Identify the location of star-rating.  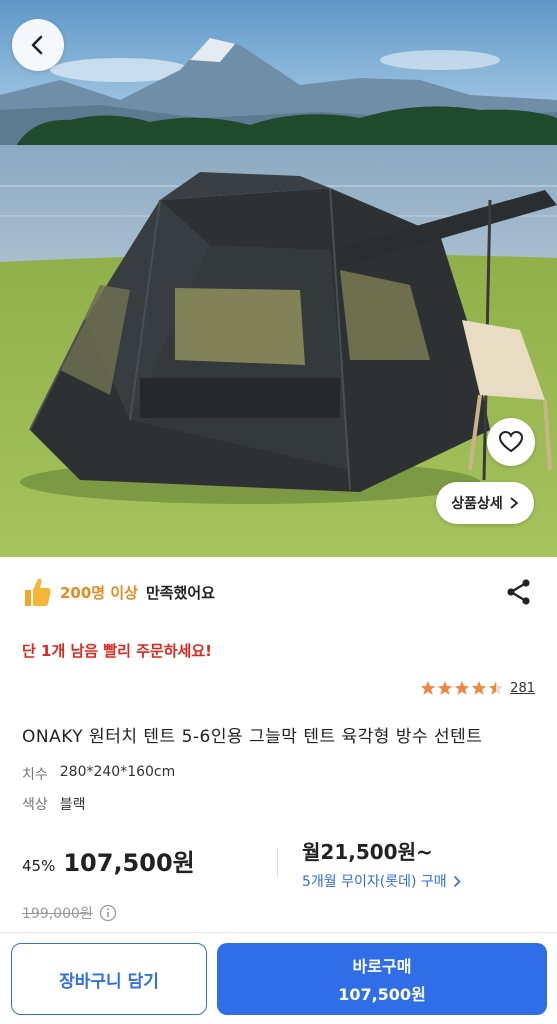
(462, 688).